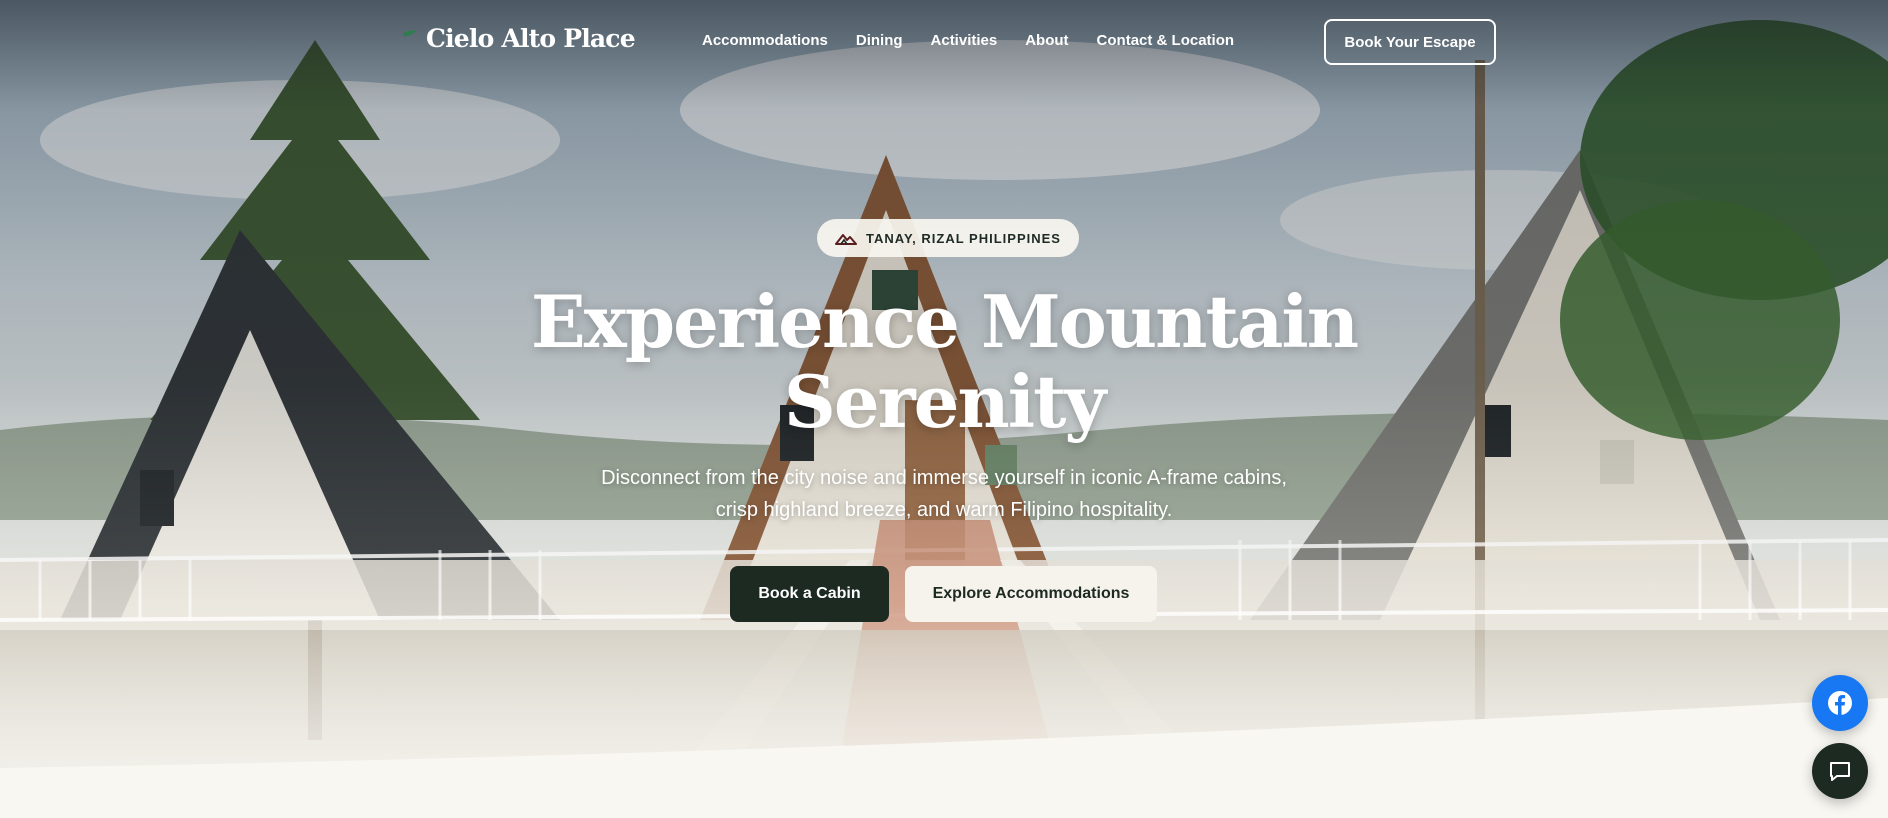 The height and width of the screenshot is (818, 1888). I want to click on explore-accommodations-button: Explore Accommodations, so click(1031, 594).